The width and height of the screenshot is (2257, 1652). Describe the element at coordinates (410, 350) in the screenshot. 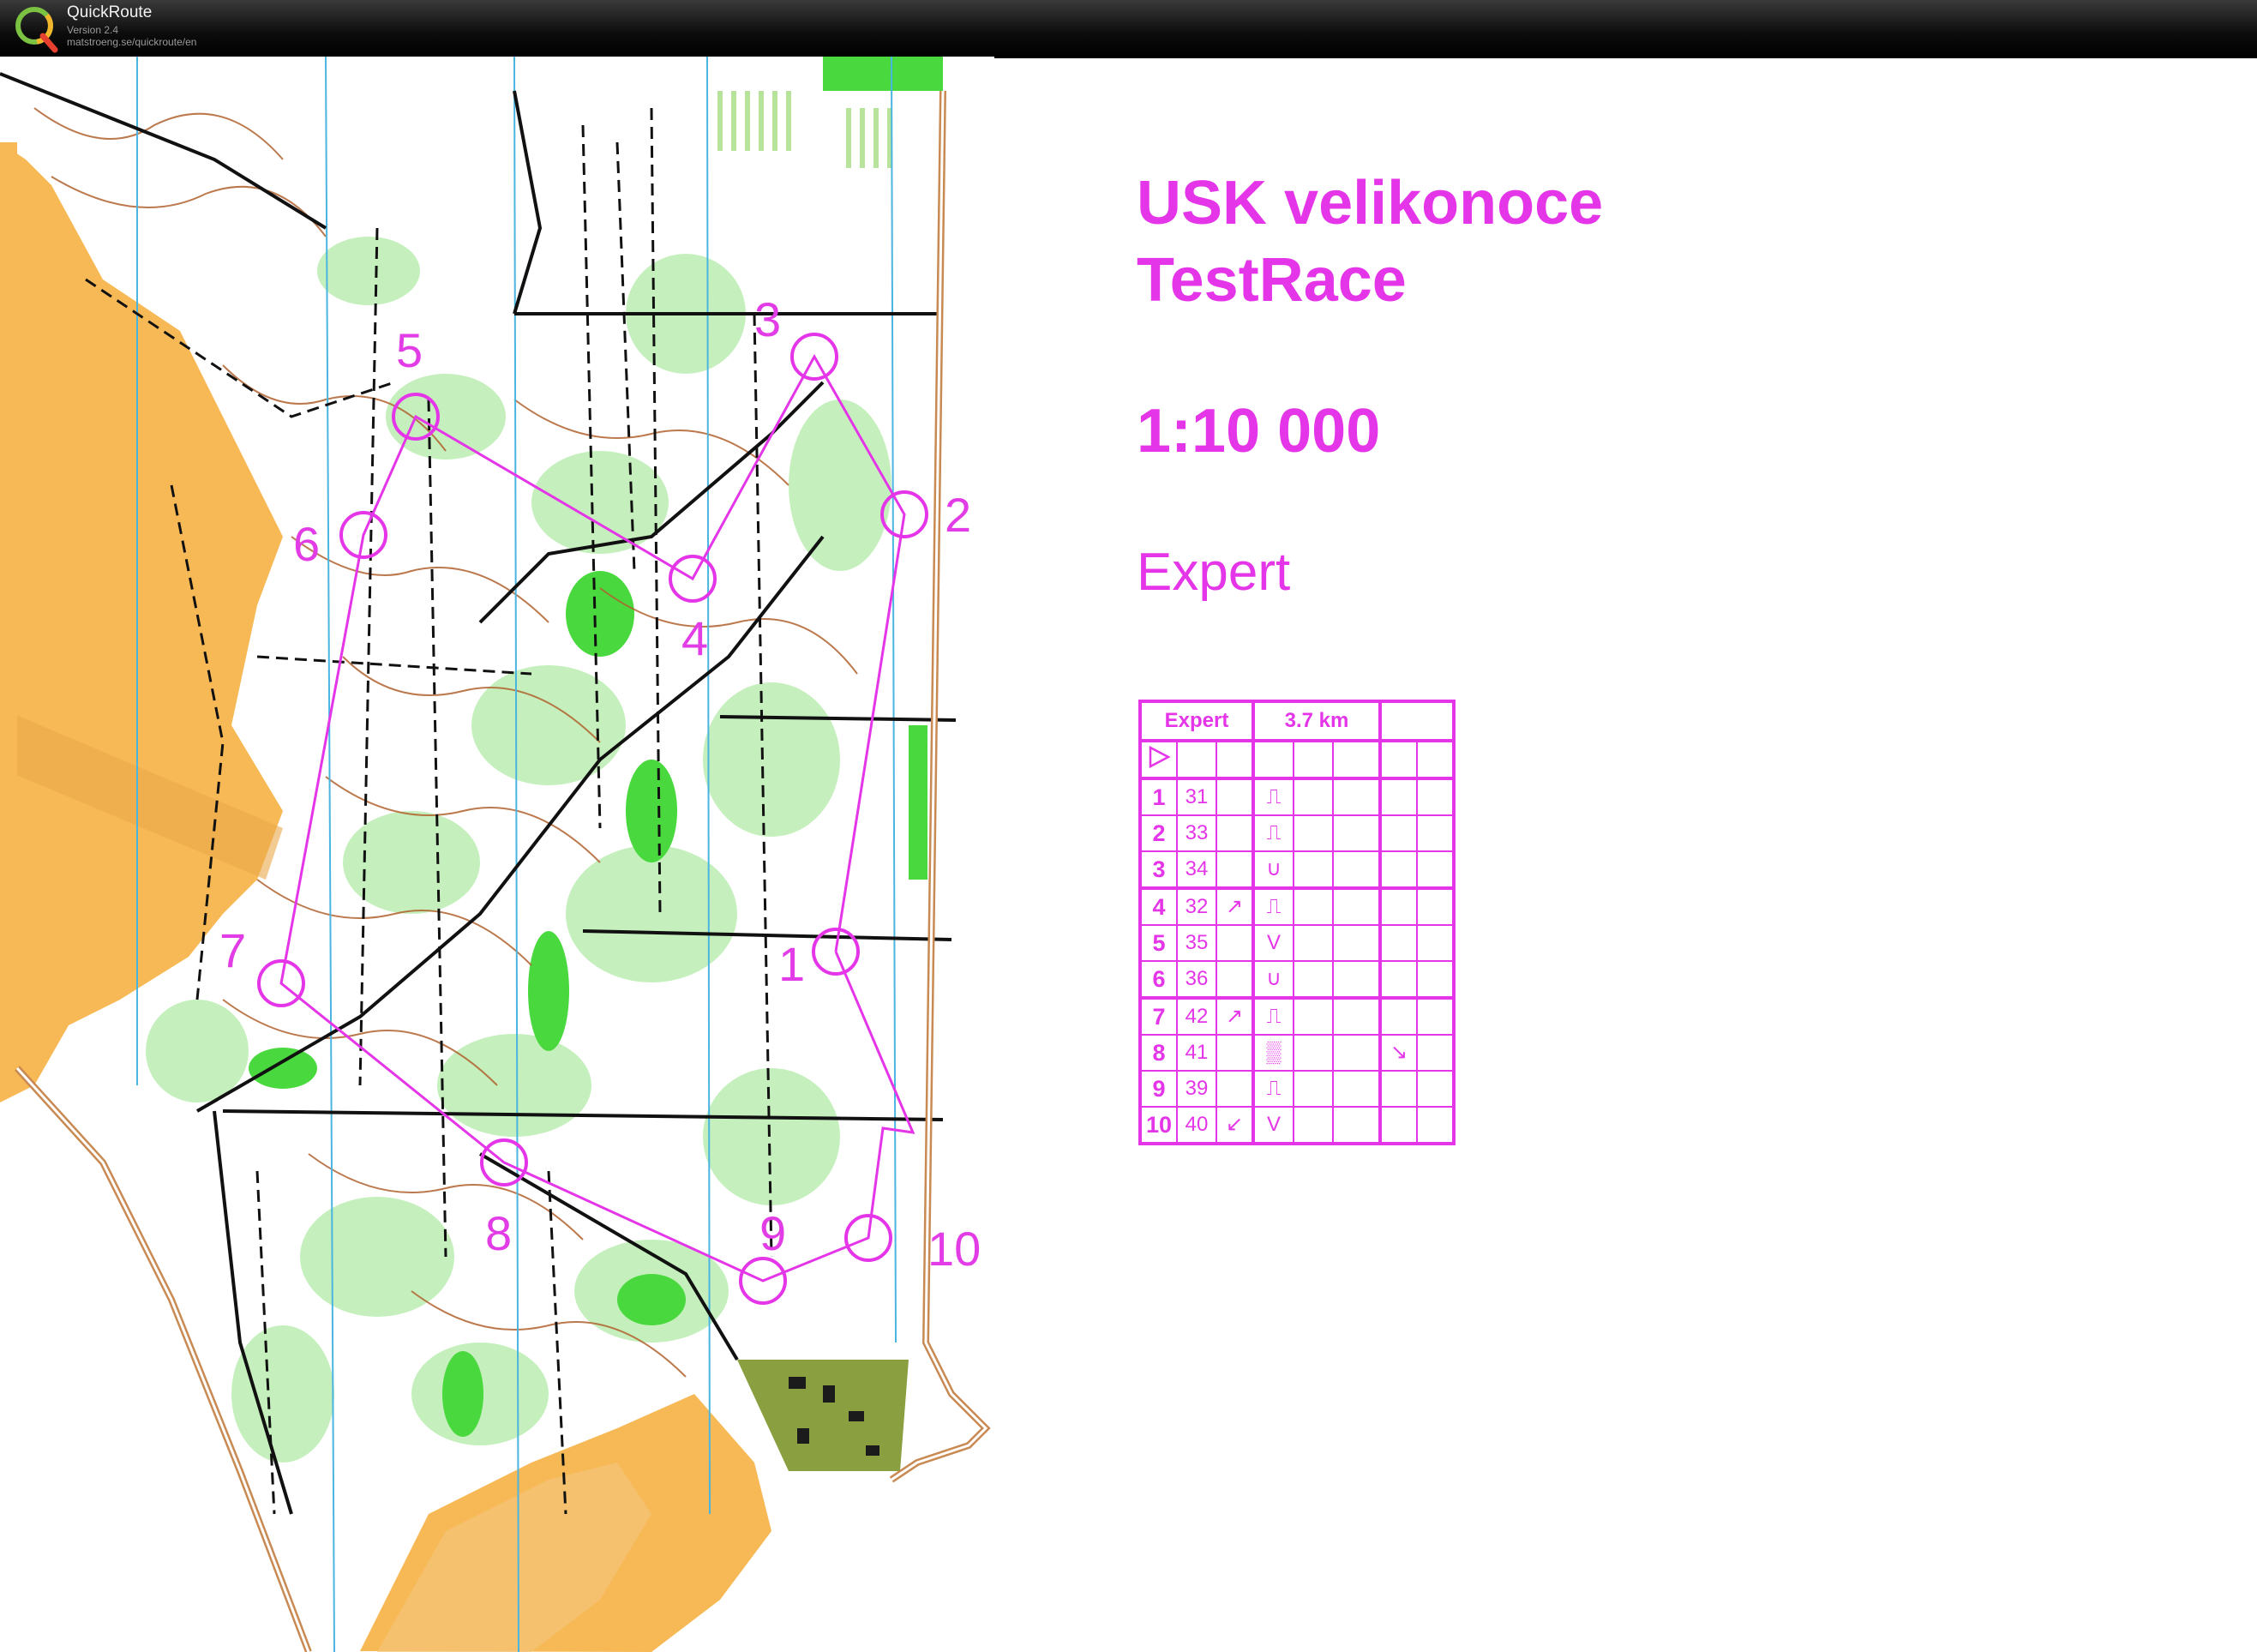

I see `control-label-5: 5` at that location.